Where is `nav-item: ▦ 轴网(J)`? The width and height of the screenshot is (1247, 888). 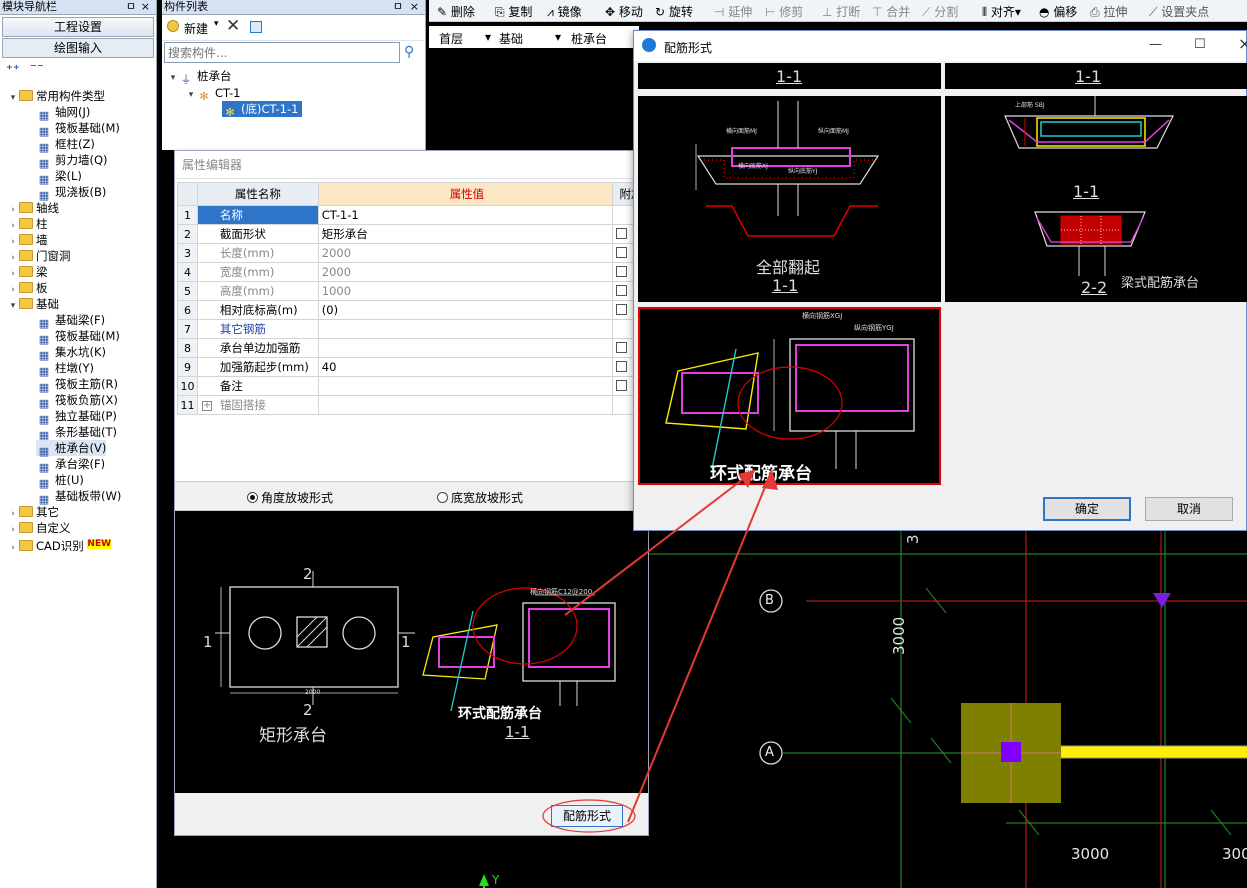 nav-item: ▦ 轴网(J) is located at coordinates (63, 113).